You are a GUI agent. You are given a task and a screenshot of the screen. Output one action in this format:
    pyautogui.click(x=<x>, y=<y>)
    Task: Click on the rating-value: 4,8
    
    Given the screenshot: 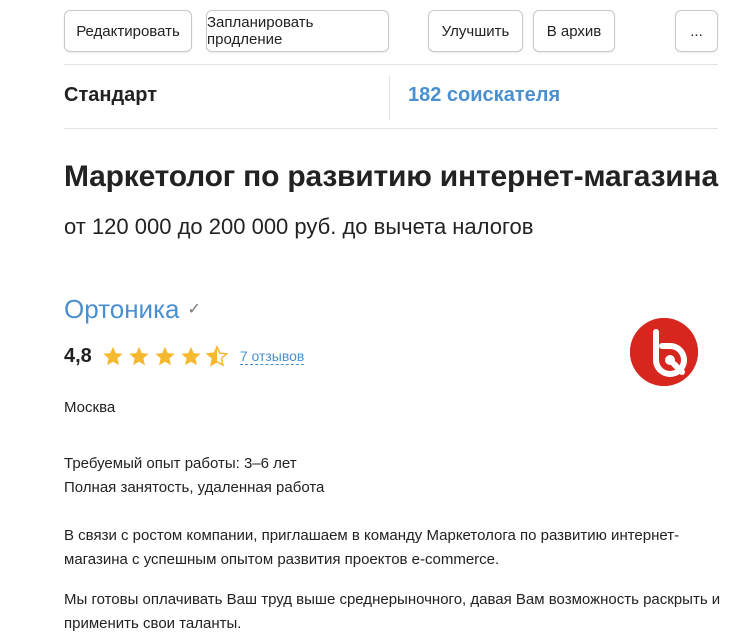 What is the action you would take?
    pyautogui.click(x=78, y=355)
    